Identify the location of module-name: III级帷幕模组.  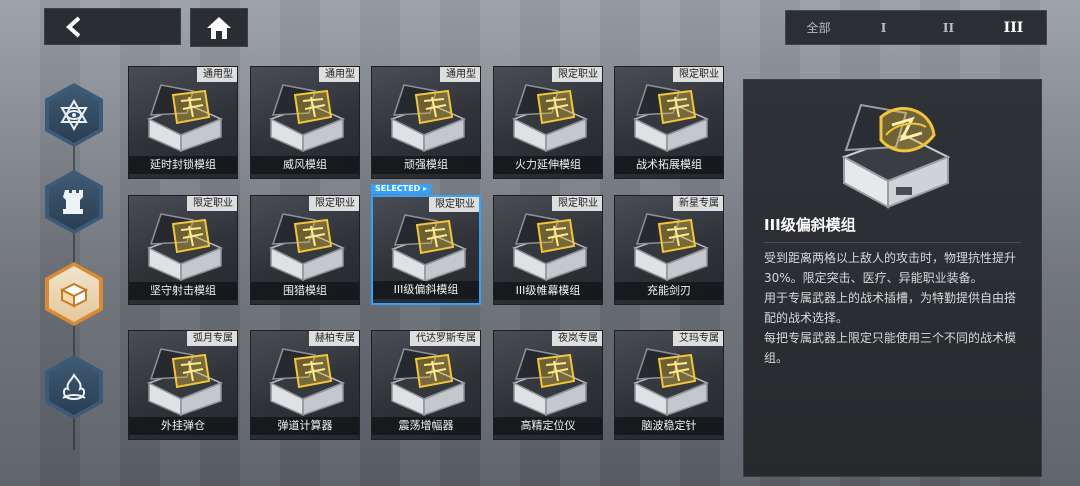
(548, 291).